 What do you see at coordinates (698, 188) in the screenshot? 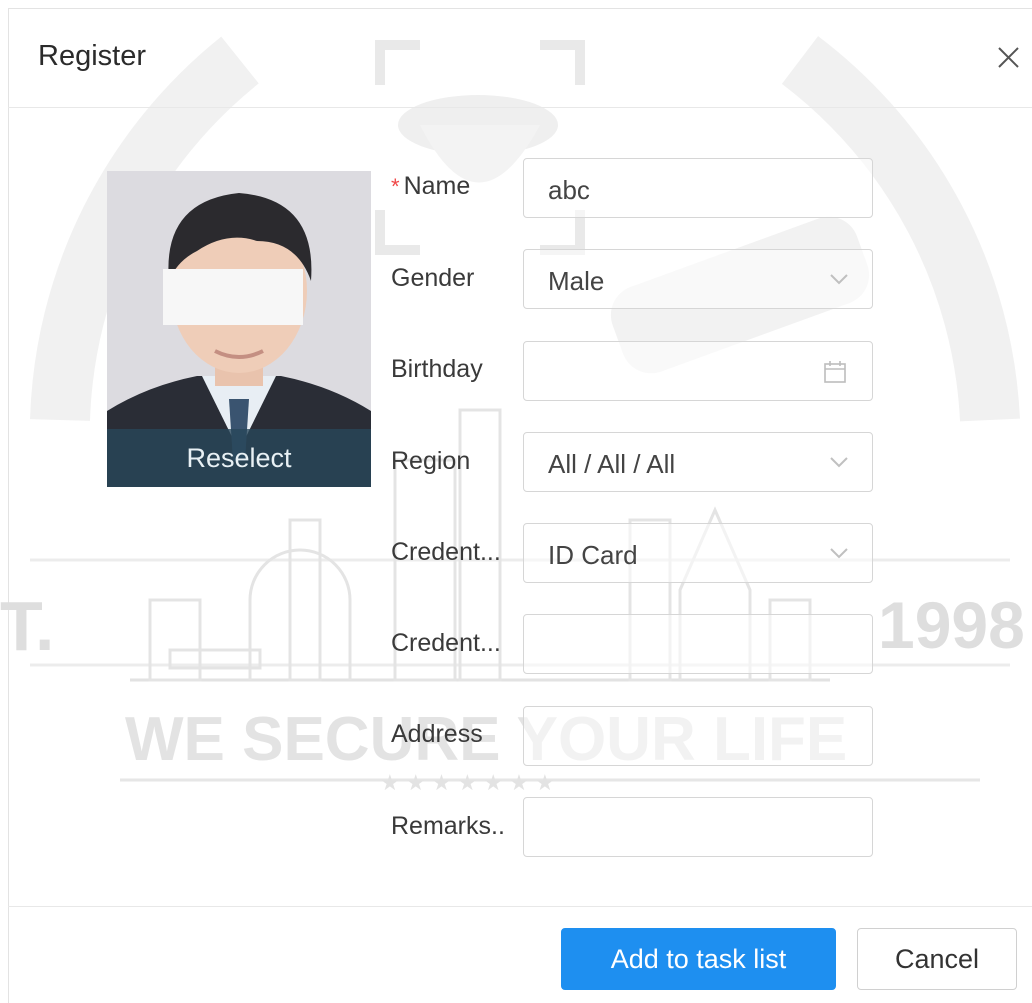
I see `name-input: abc` at bounding box center [698, 188].